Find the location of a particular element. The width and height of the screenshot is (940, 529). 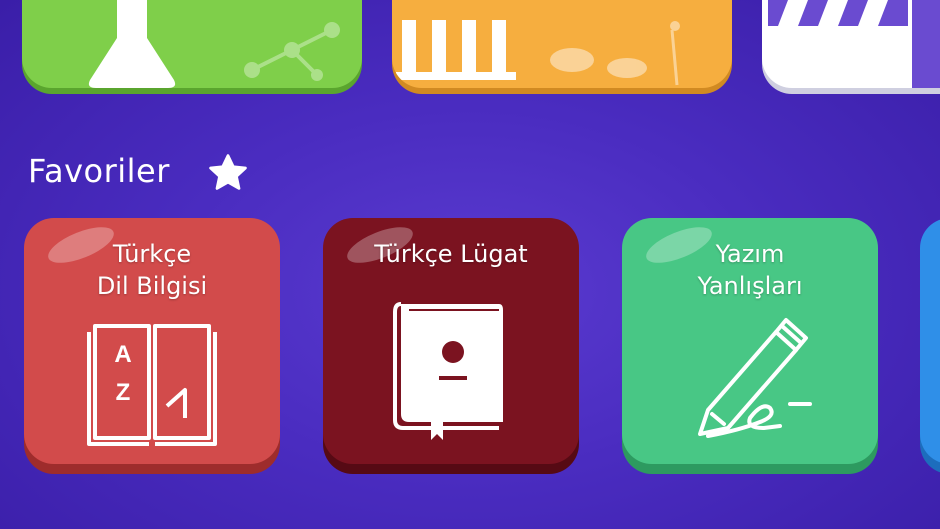

card-label: Türkçe Dil Bilgisi is located at coordinates (152, 270).